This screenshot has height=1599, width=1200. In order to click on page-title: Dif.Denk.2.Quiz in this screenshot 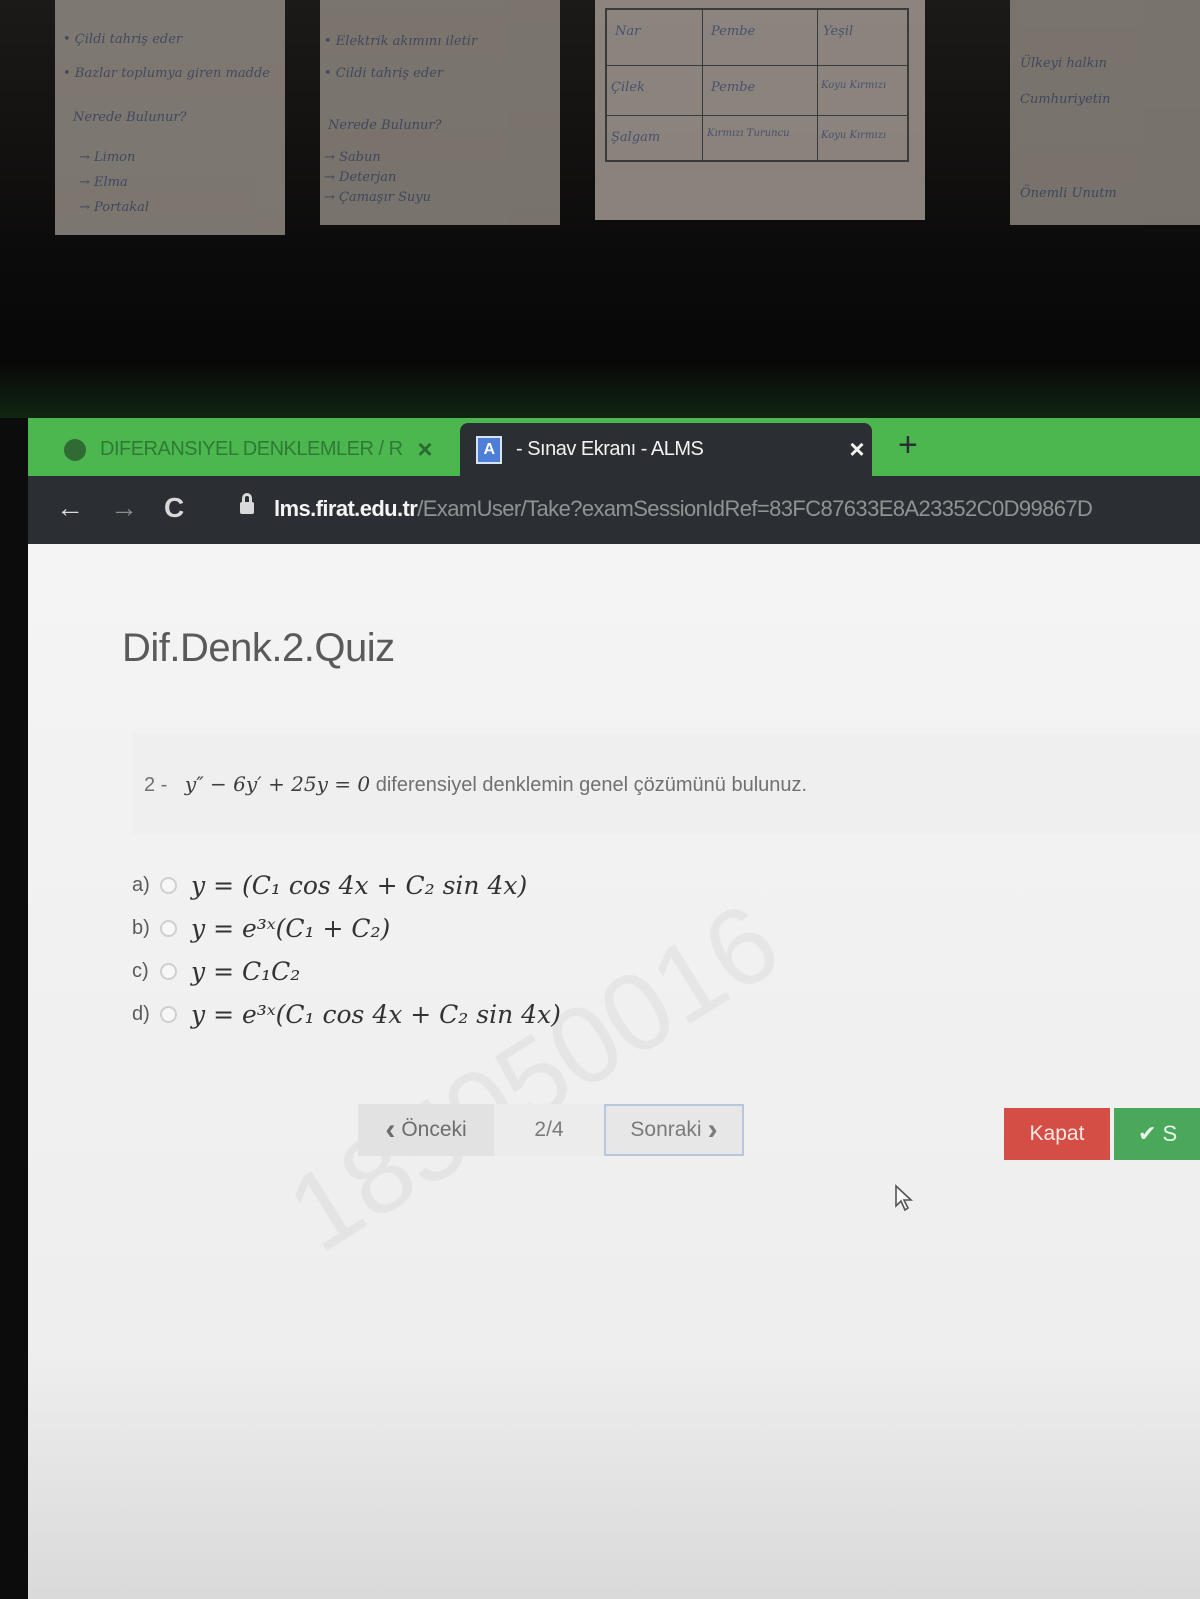, I will do `click(258, 648)`.